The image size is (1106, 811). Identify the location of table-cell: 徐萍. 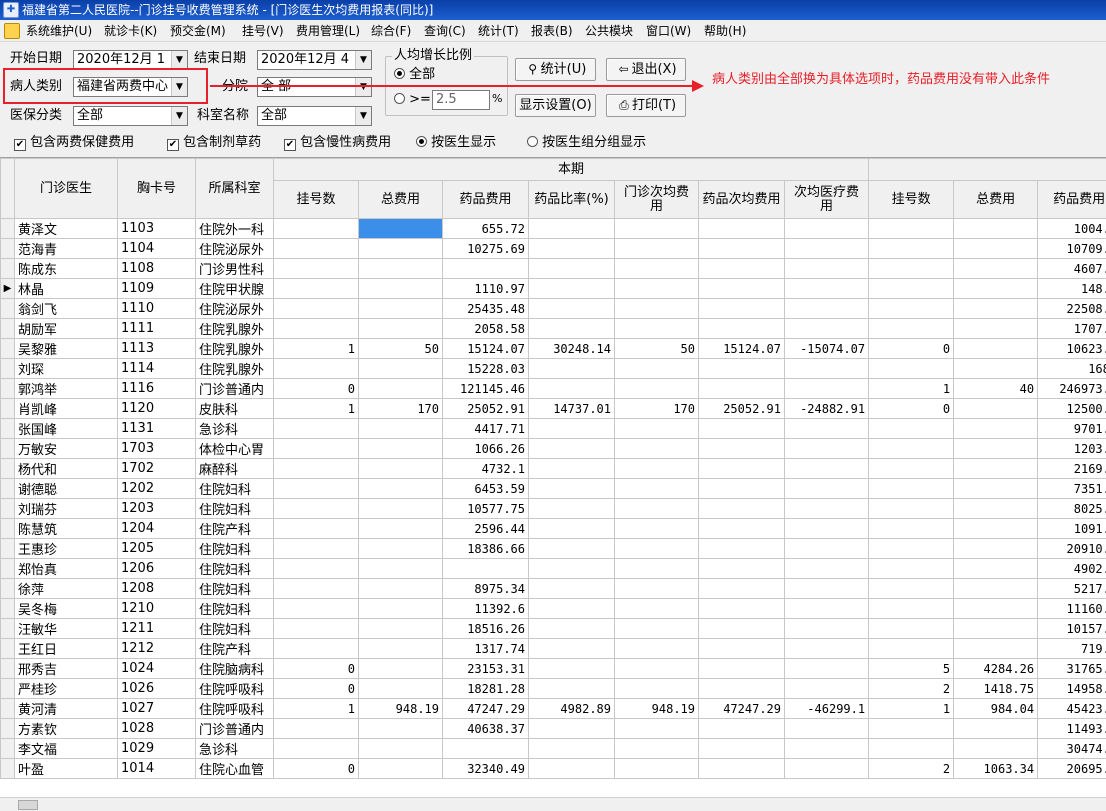
(66, 588).